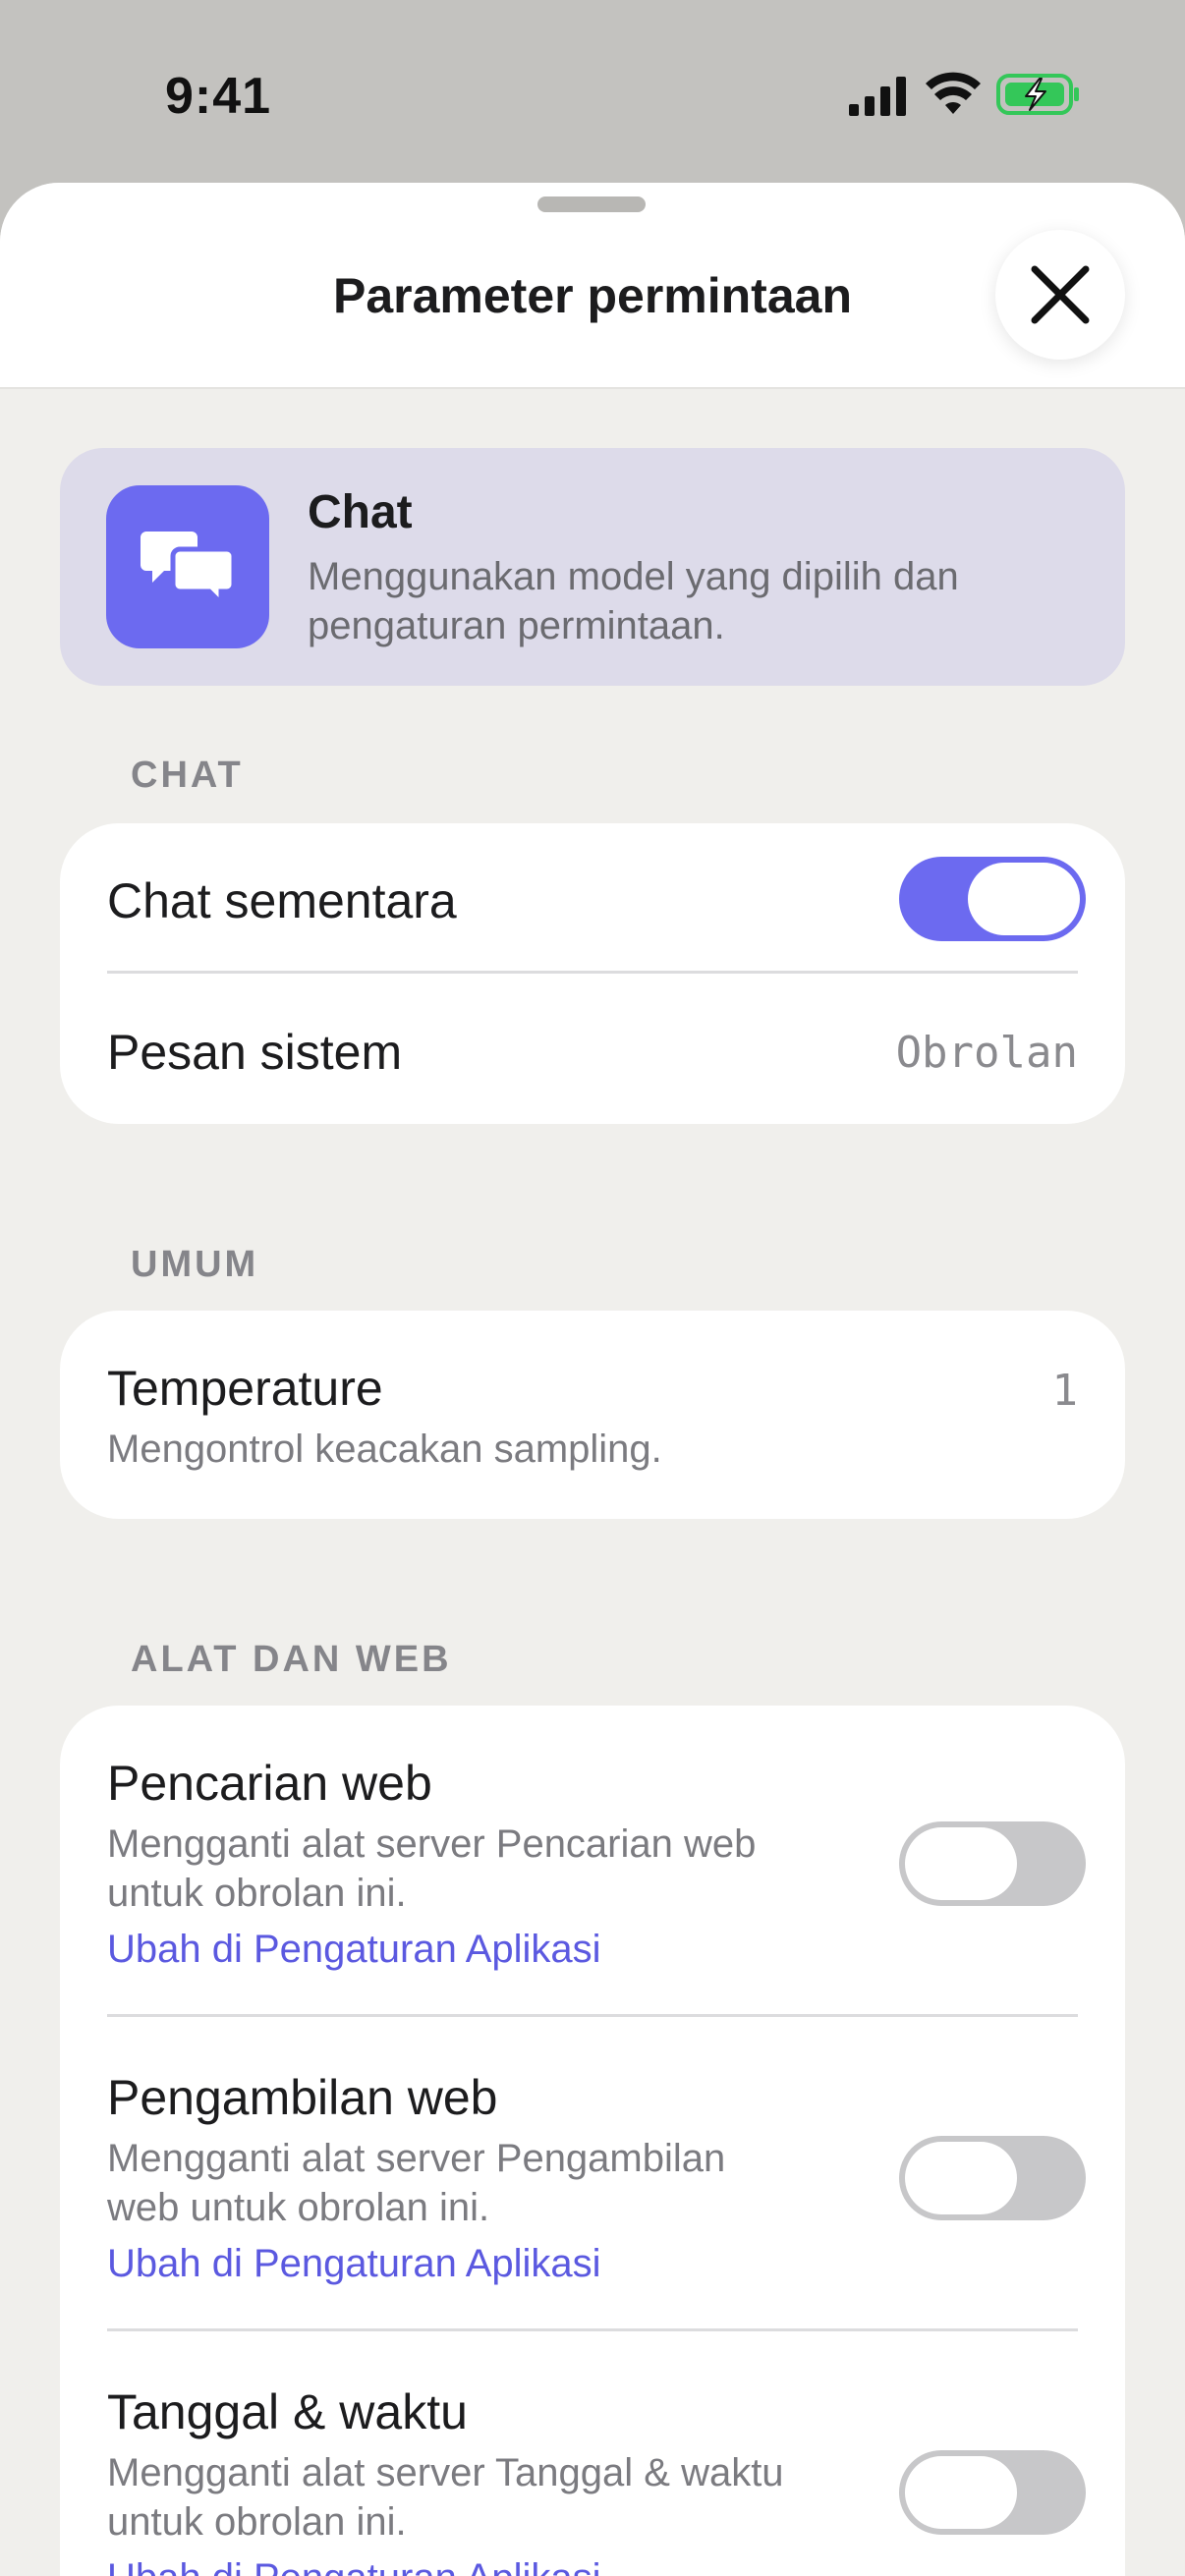  I want to click on section-header-general: UMUM, so click(195, 1264).